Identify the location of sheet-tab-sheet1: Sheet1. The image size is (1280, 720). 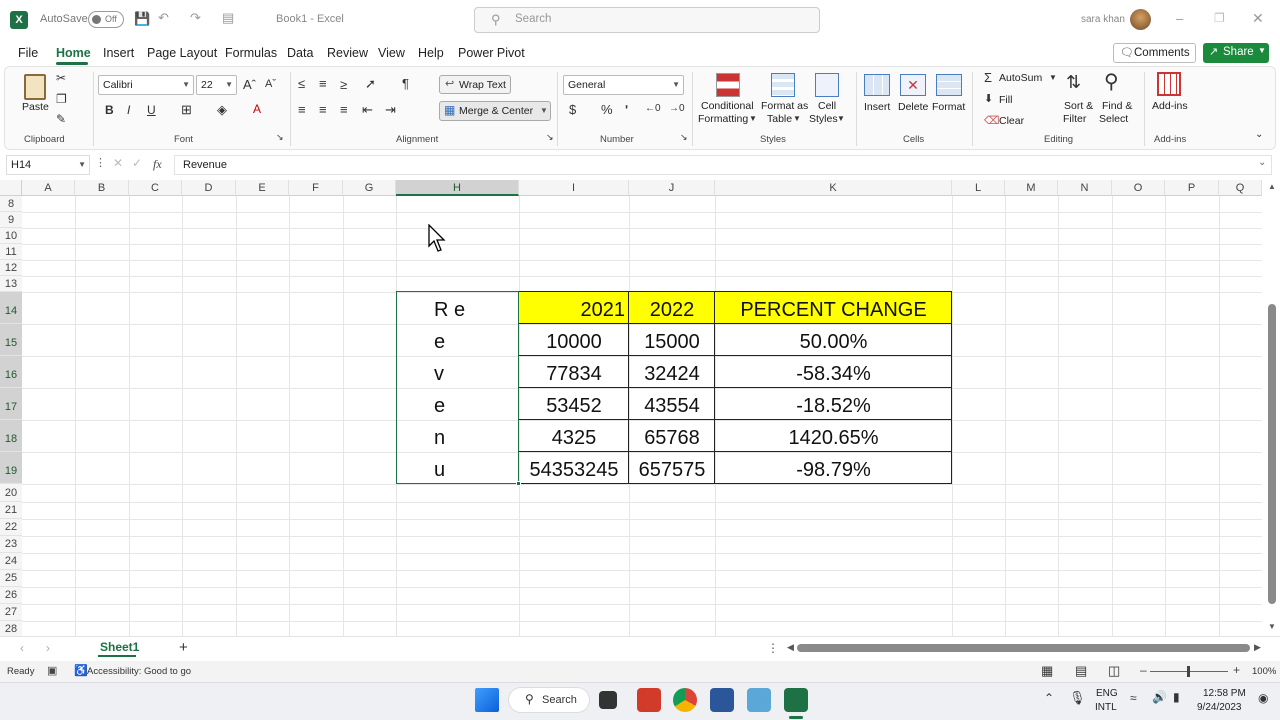
(117, 648).